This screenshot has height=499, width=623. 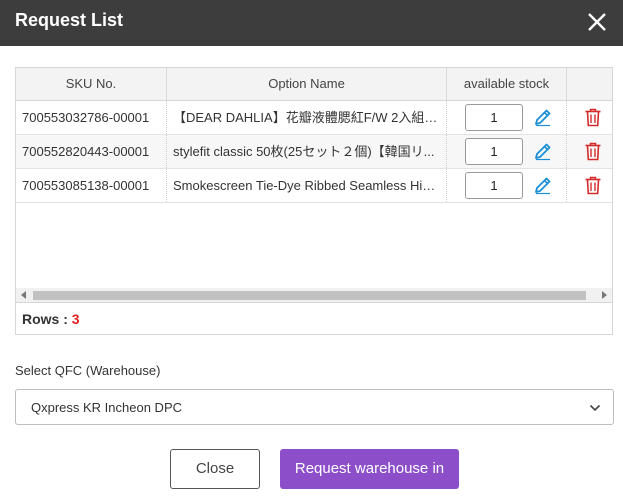 What do you see at coordinates (45, 319) in the screenshot?
I see `rows-label: Rows :` at bounding box center [45, 319].